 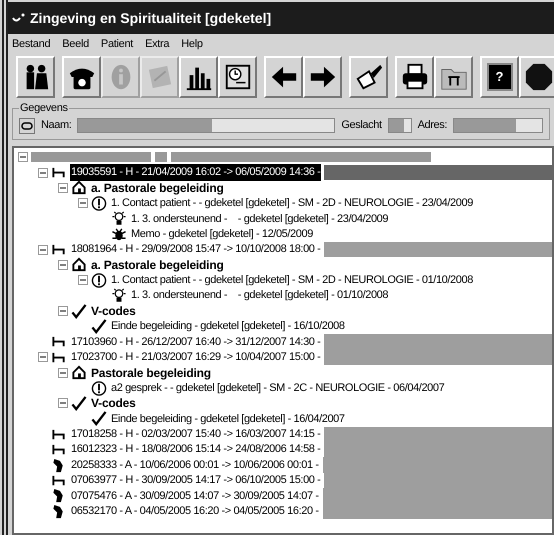 What do you see at coordinates (44, 108) in the screenshot?
I see `group-title: Gegevens` at bounding box center [44, 108].